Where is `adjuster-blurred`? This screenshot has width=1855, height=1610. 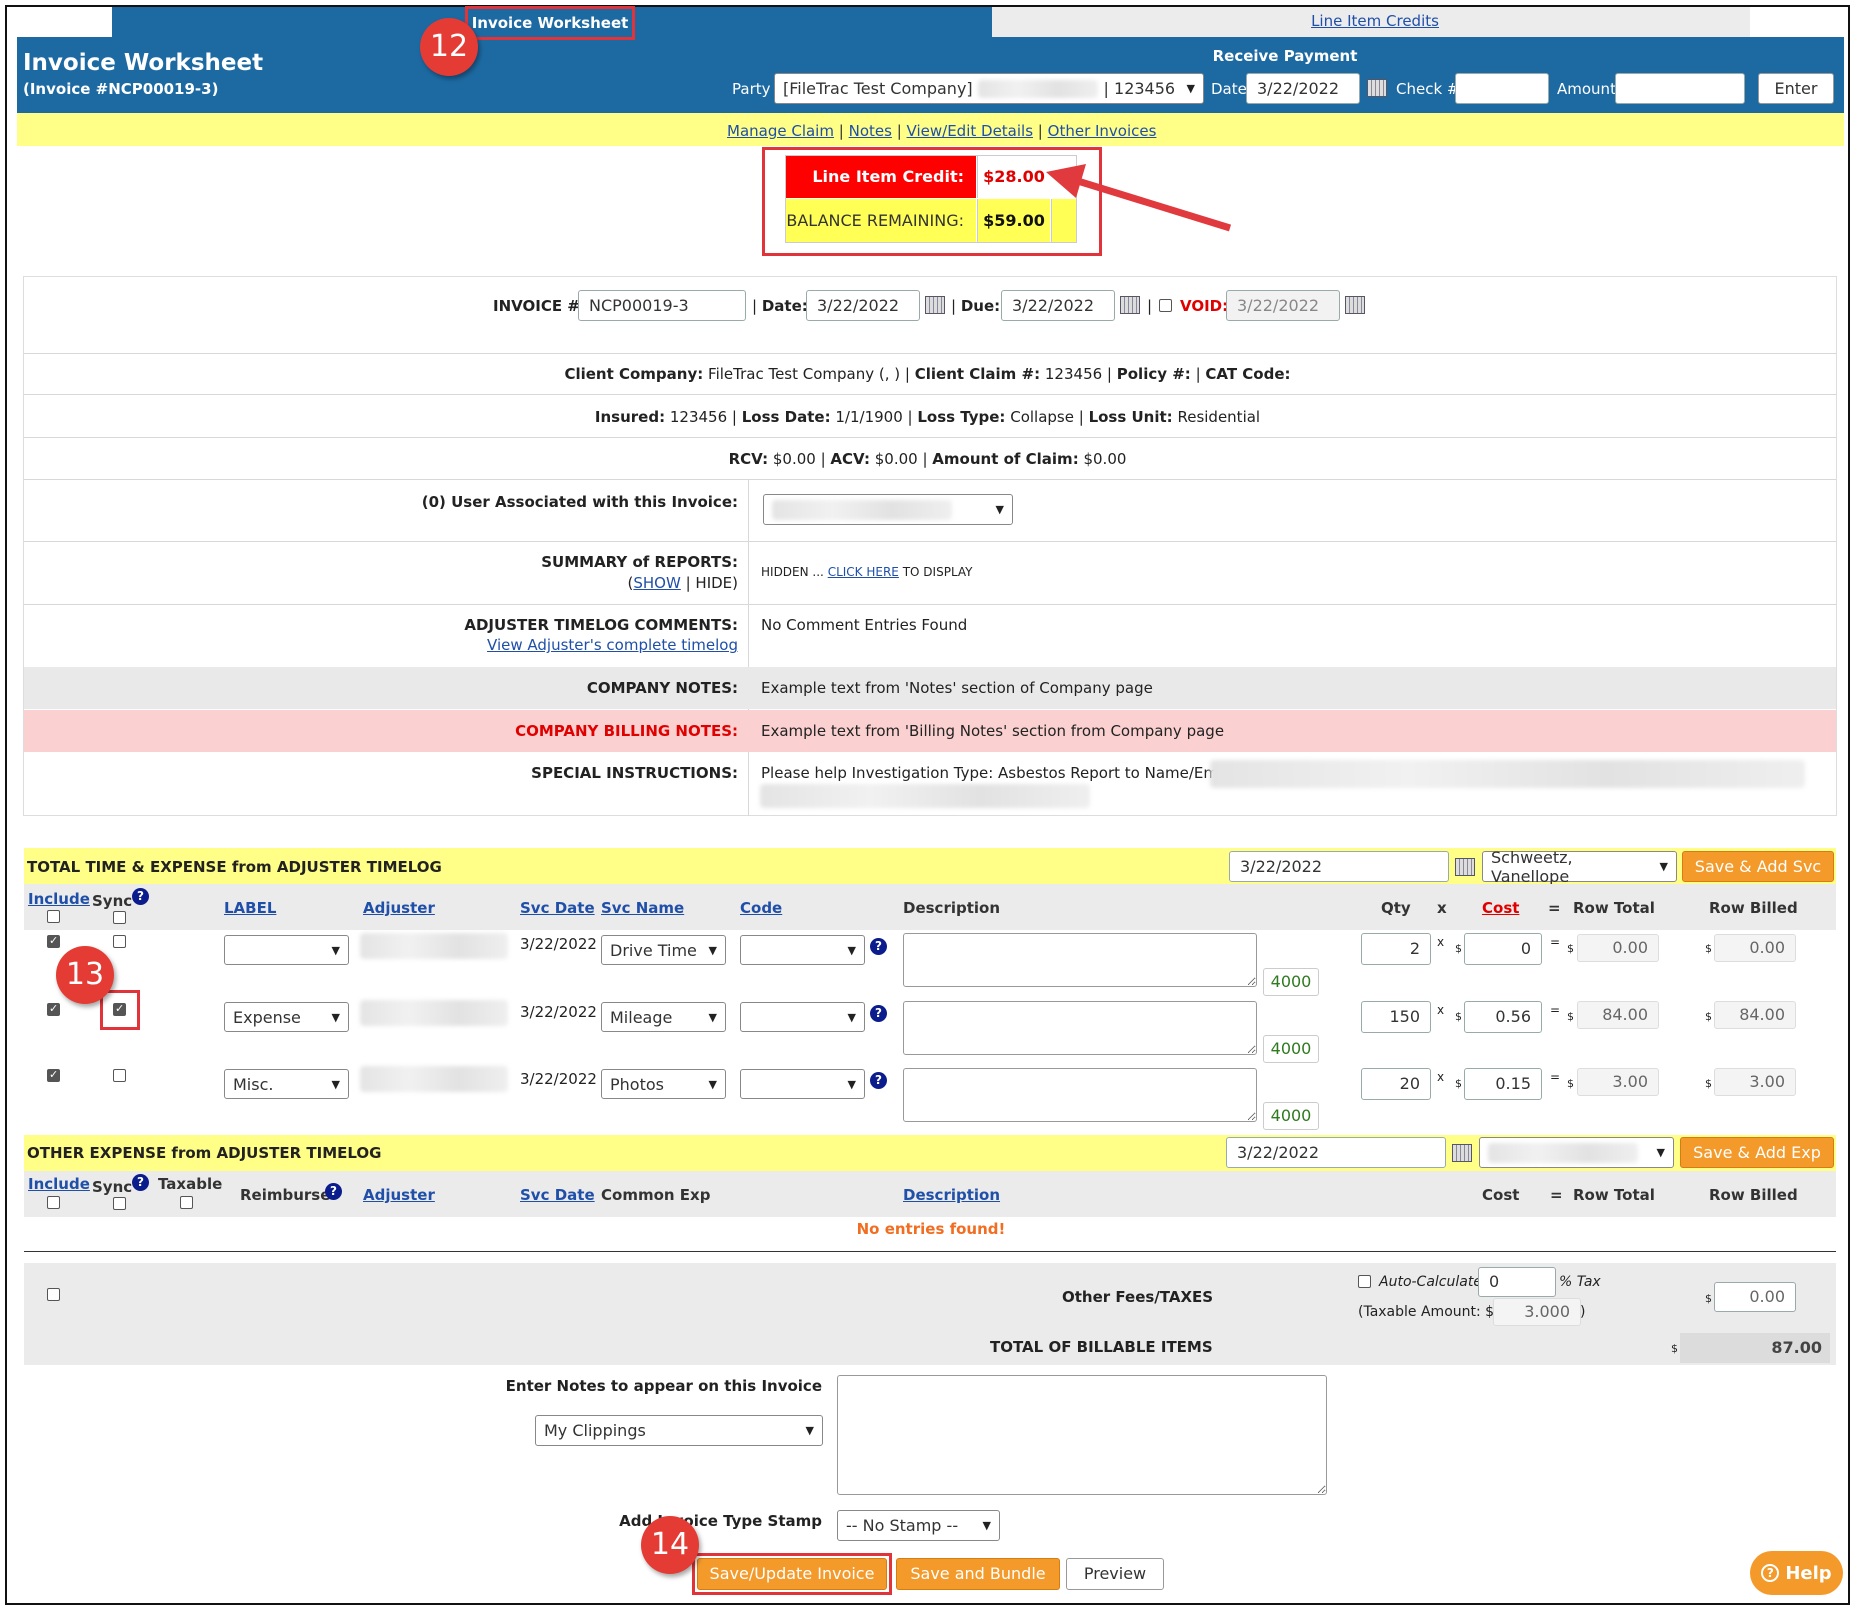
adjuster-blurred is located at coordinates (434, 1079).